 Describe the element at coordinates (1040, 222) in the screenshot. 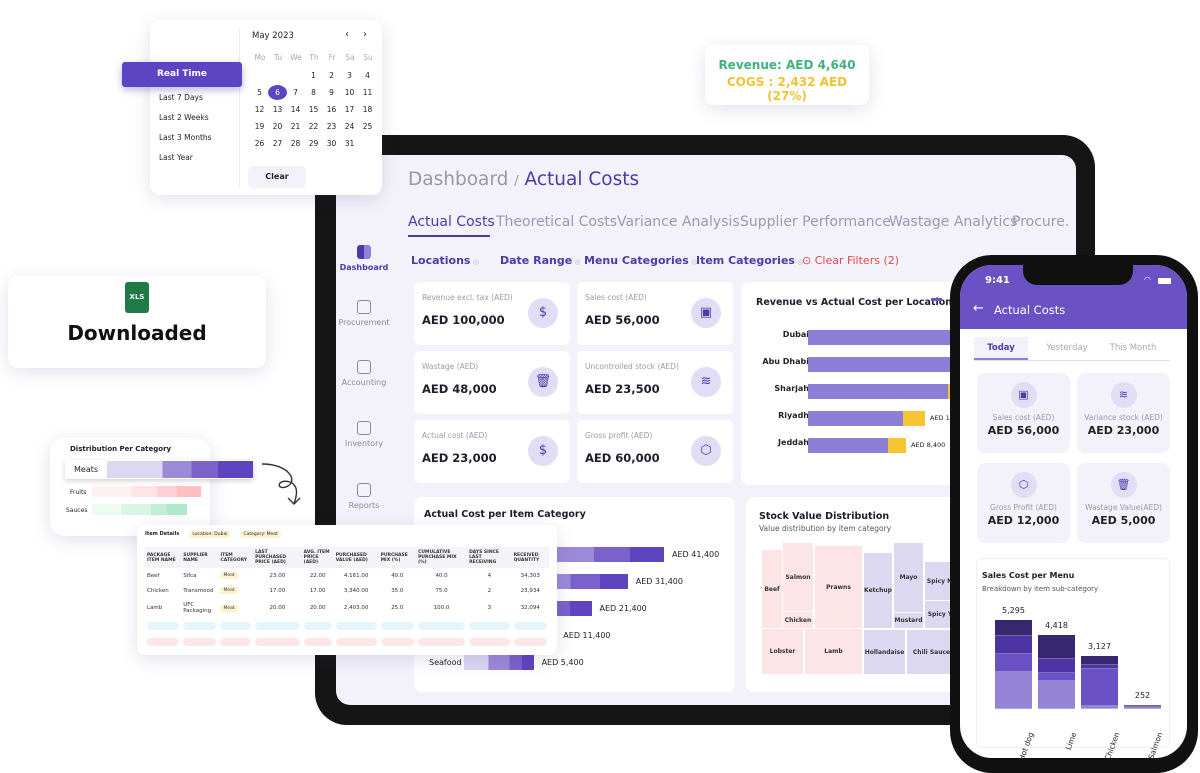

I see `tab-5: Procure.` at that location.